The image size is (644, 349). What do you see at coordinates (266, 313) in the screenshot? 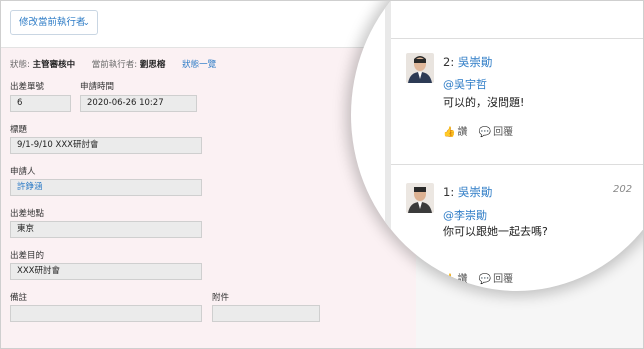
I see `attachment-field` at bounding box center [266, 313].